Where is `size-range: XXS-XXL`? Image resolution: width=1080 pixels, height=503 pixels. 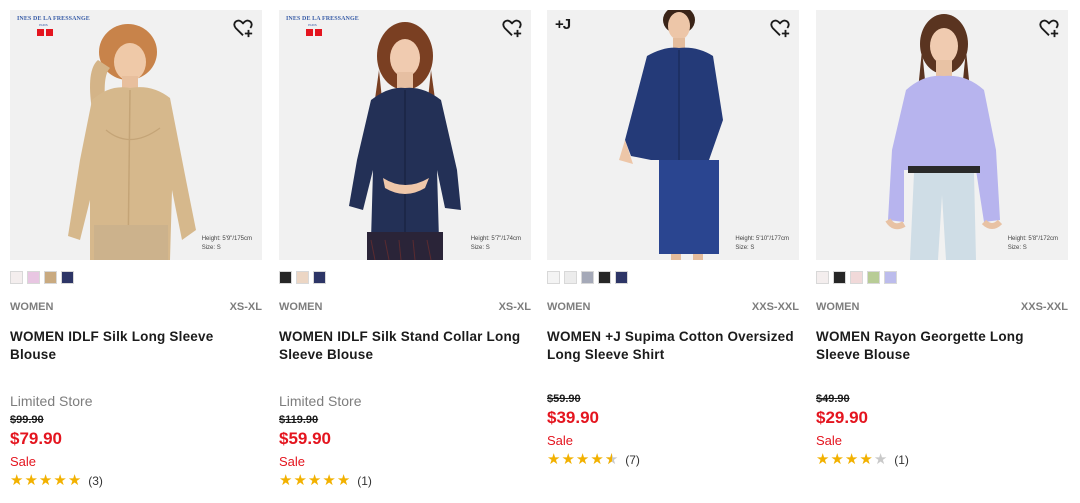 size-range: XXS-XXL is located at coordinates (775, 307).